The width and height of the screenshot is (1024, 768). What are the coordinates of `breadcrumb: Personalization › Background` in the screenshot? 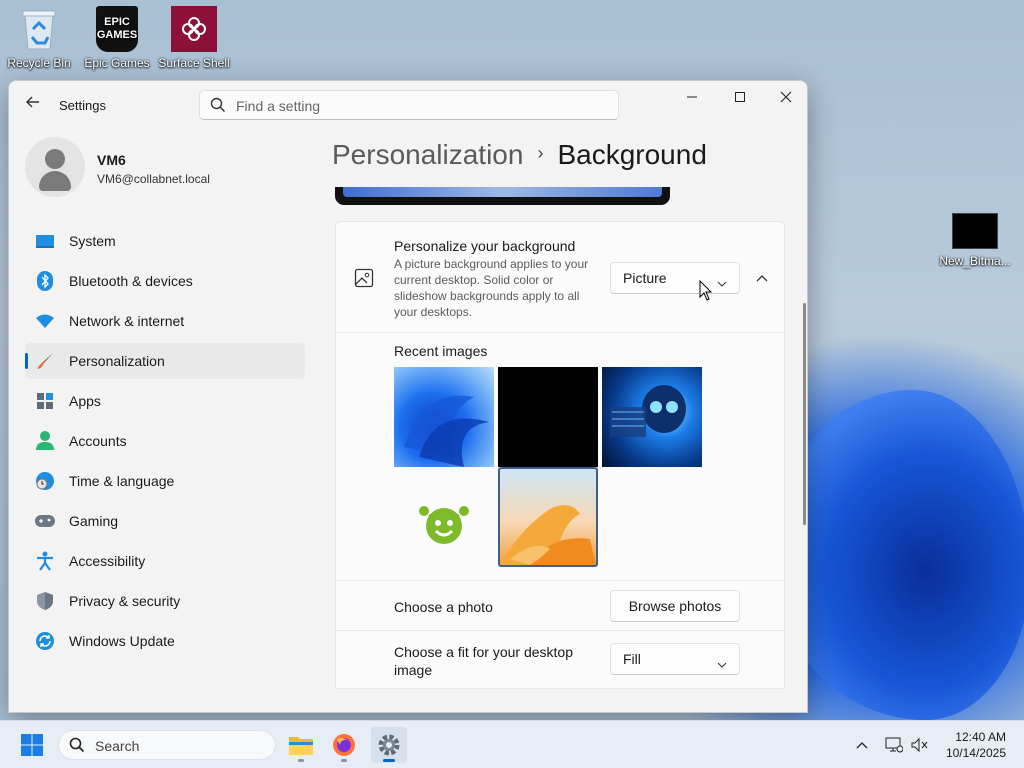 It's located at (519, 155).